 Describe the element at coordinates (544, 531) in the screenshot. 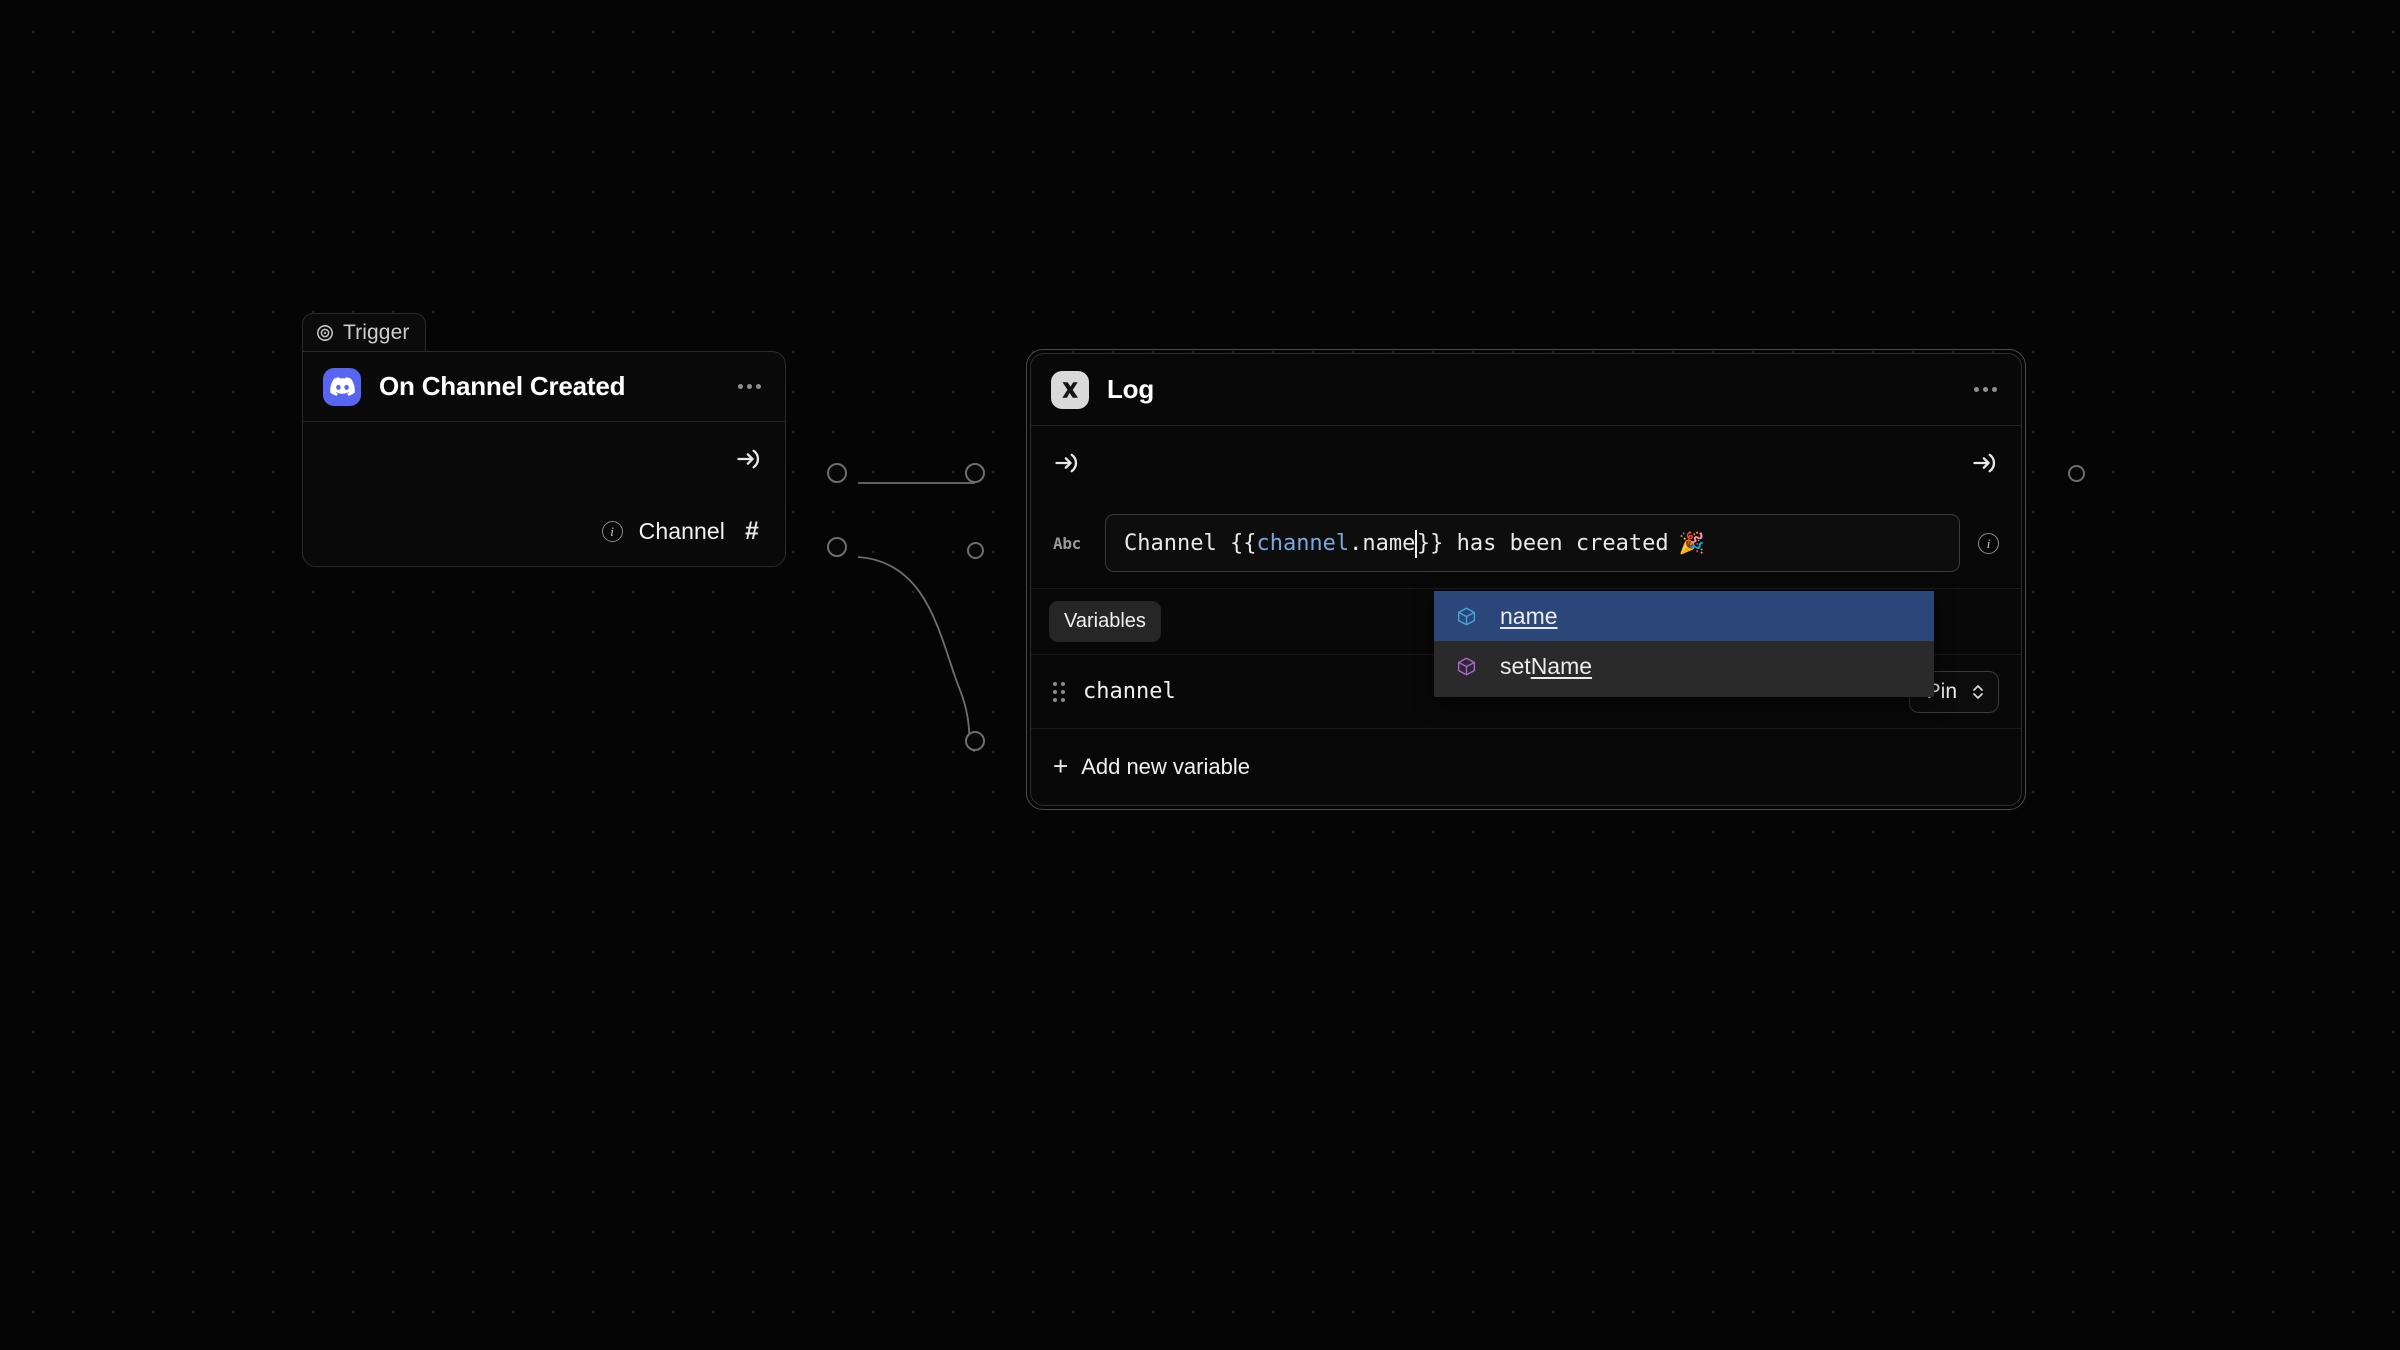

I see `trigger-channel-field-row: i Channel #` at that location.